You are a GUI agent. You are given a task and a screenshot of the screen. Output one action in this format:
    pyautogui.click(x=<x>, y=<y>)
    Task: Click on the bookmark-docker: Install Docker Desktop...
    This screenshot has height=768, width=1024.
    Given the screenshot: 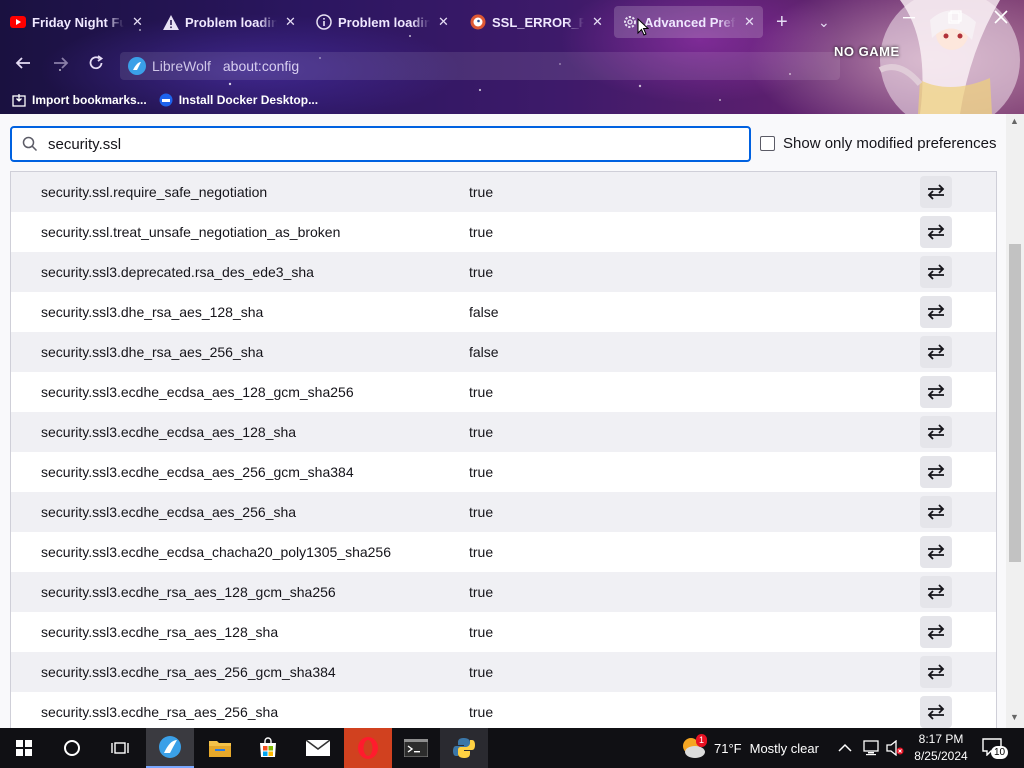 What is the action you would take?
    pyautogui.click(x=238, y=100)
    